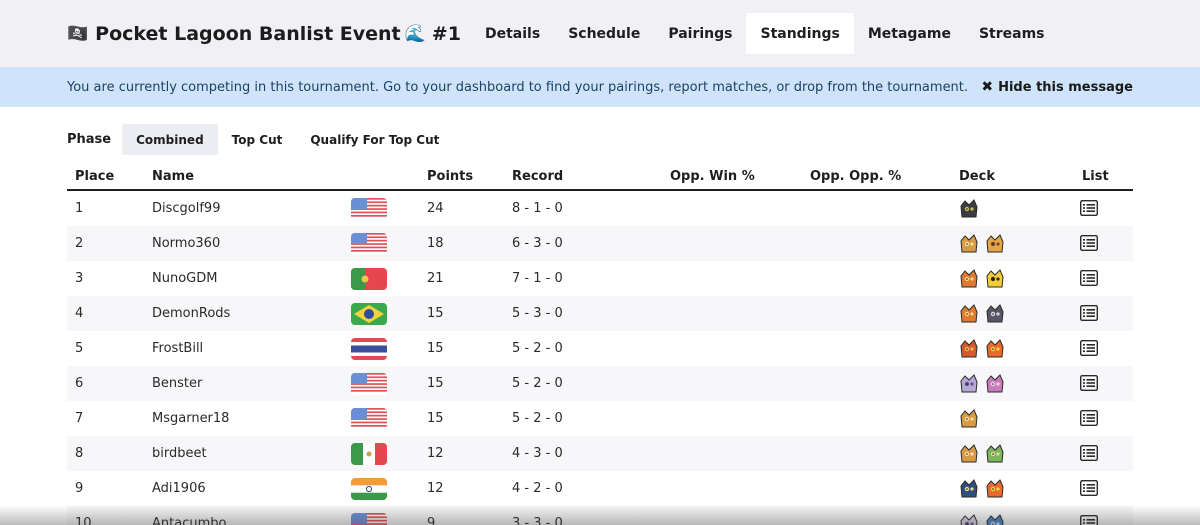  Describe the element at coordinates (435, 208) in the screenshot. I see `points-cell: 24` at that location.